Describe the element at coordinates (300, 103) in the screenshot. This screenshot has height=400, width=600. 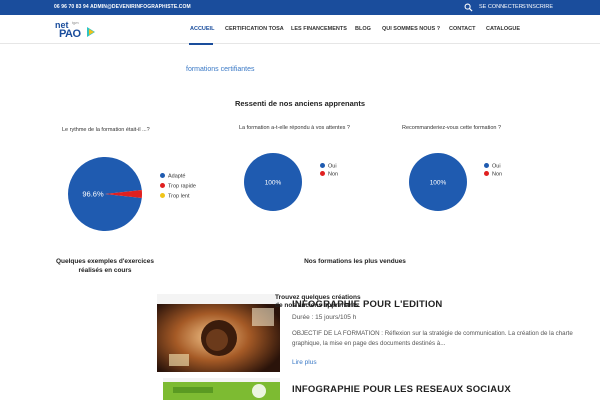
I see `survey-title: Ressenti de nos anciens apprenants` at that location.